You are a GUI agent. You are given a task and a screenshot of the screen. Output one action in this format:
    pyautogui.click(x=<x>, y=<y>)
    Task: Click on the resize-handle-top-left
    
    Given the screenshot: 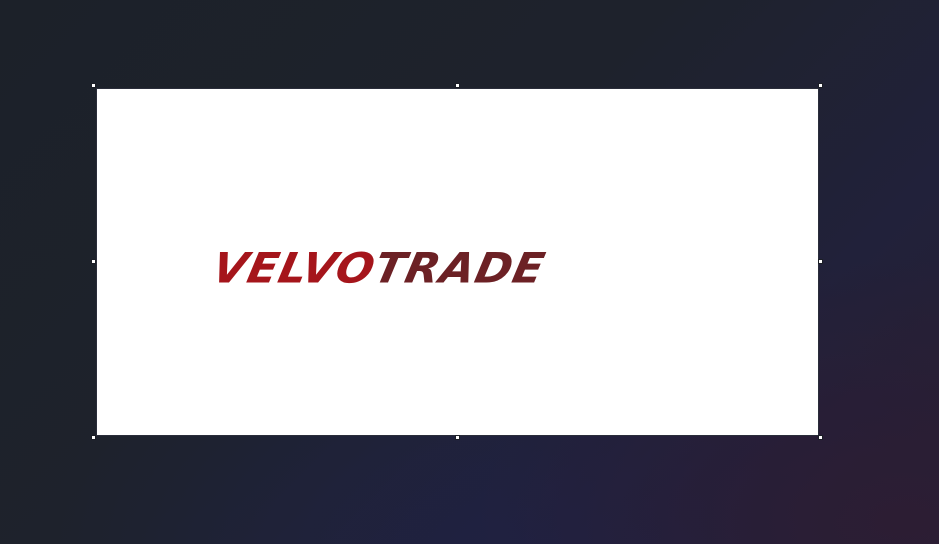 What is the action you would take?
    pyautogui.click(x=93, y=85)
    